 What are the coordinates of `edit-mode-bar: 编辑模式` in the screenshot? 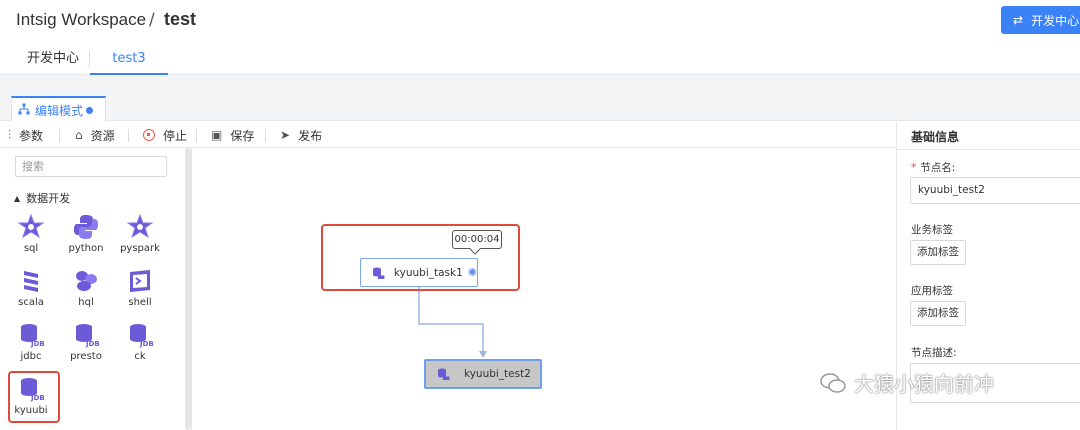 It's located at (540, 108).